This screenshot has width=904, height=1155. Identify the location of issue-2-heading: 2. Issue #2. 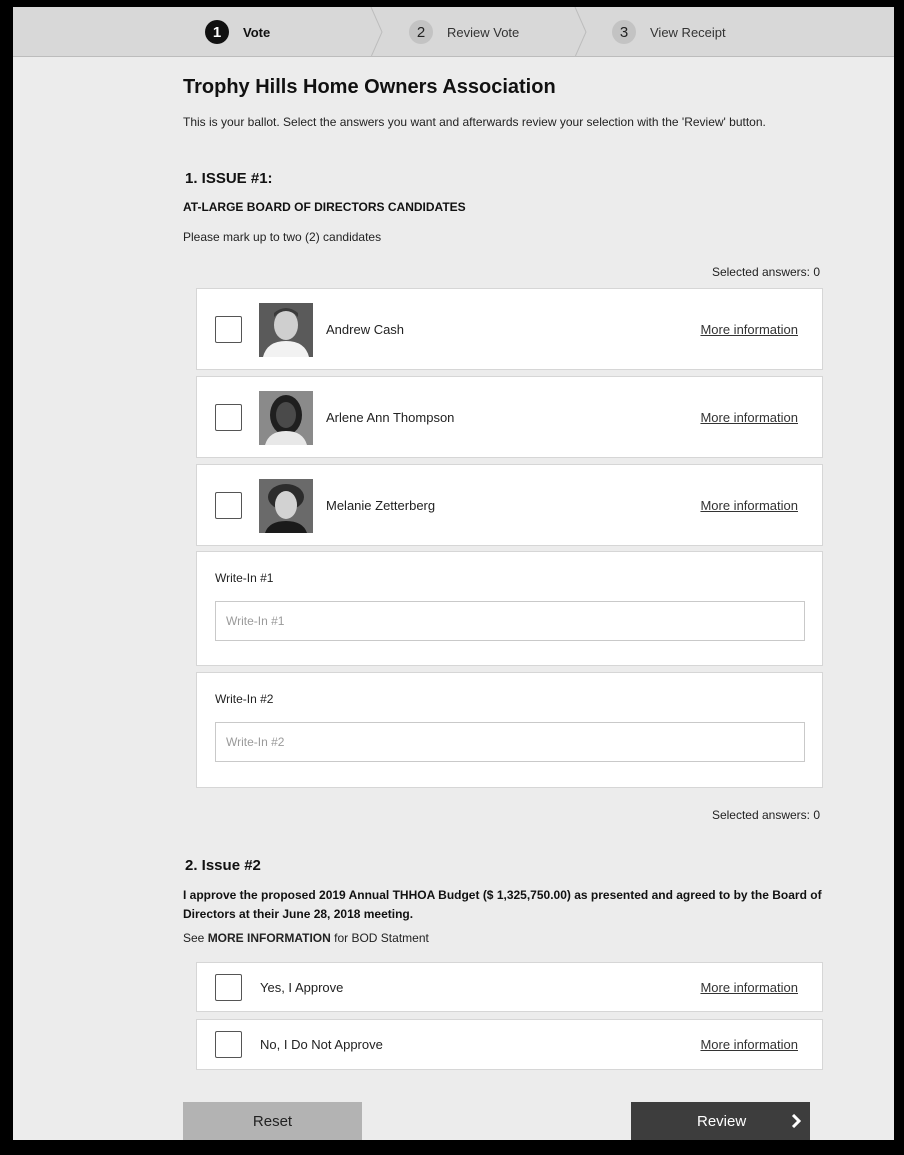
(223, 865).